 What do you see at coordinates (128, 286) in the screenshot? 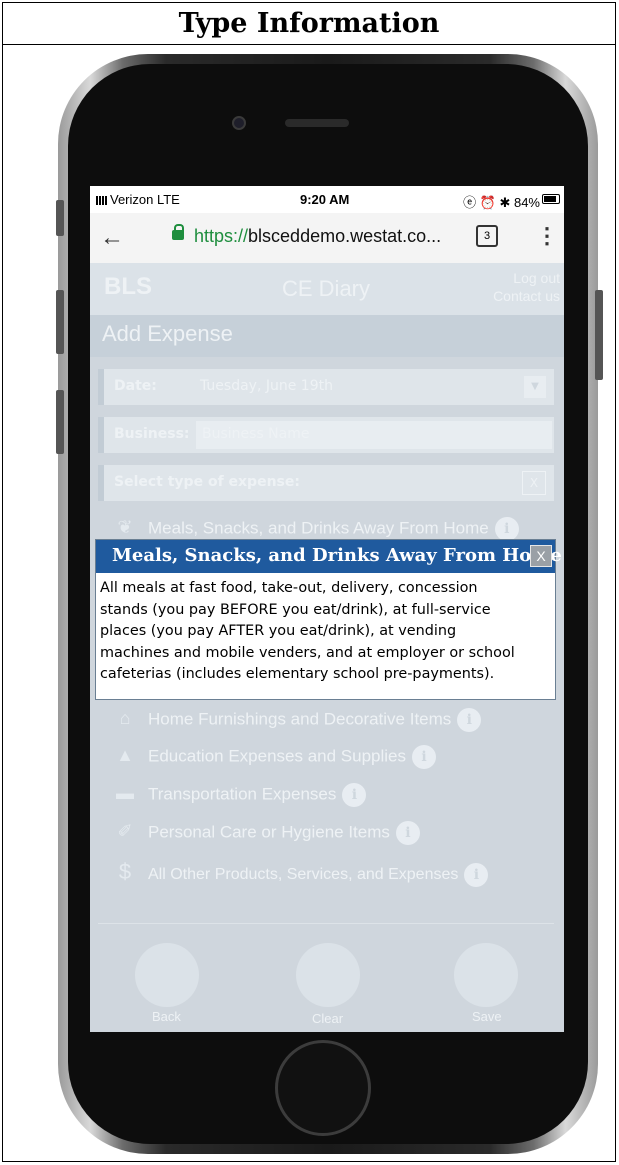
I see `bls-logo: BLS` at bounding box center [128, 286].